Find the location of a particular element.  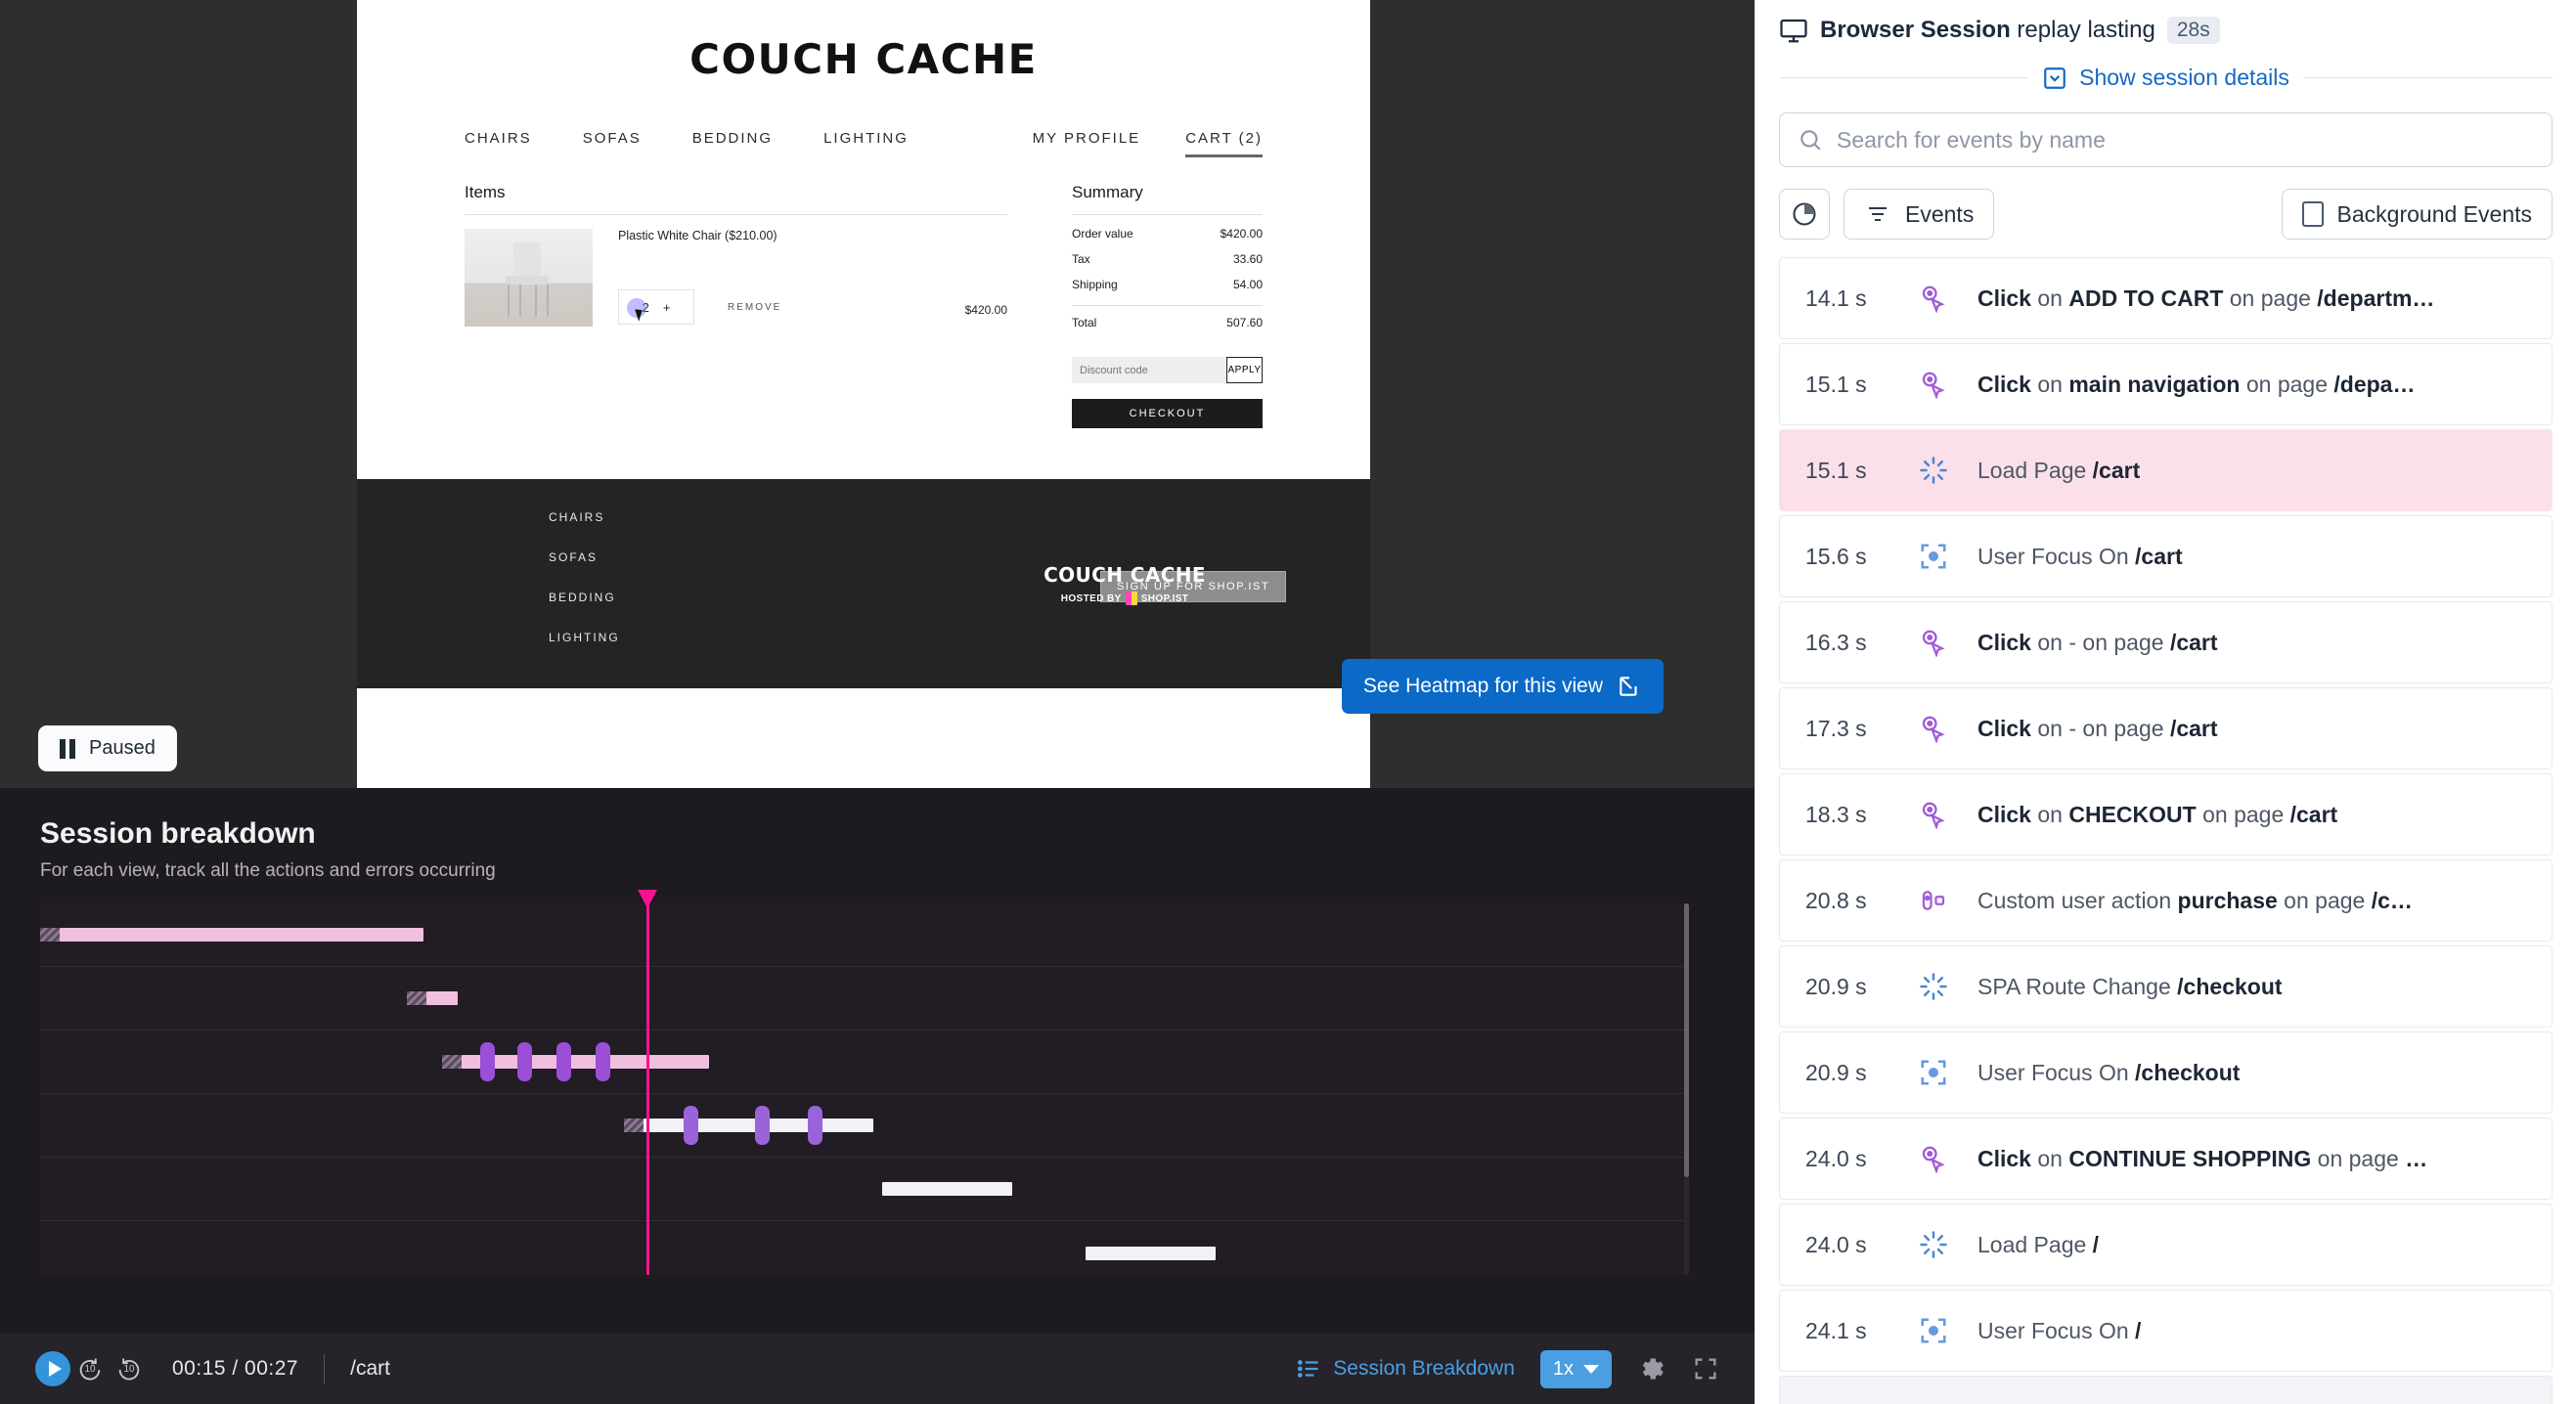

summary-value: $420.00 is located at coordinates (1241, 234).